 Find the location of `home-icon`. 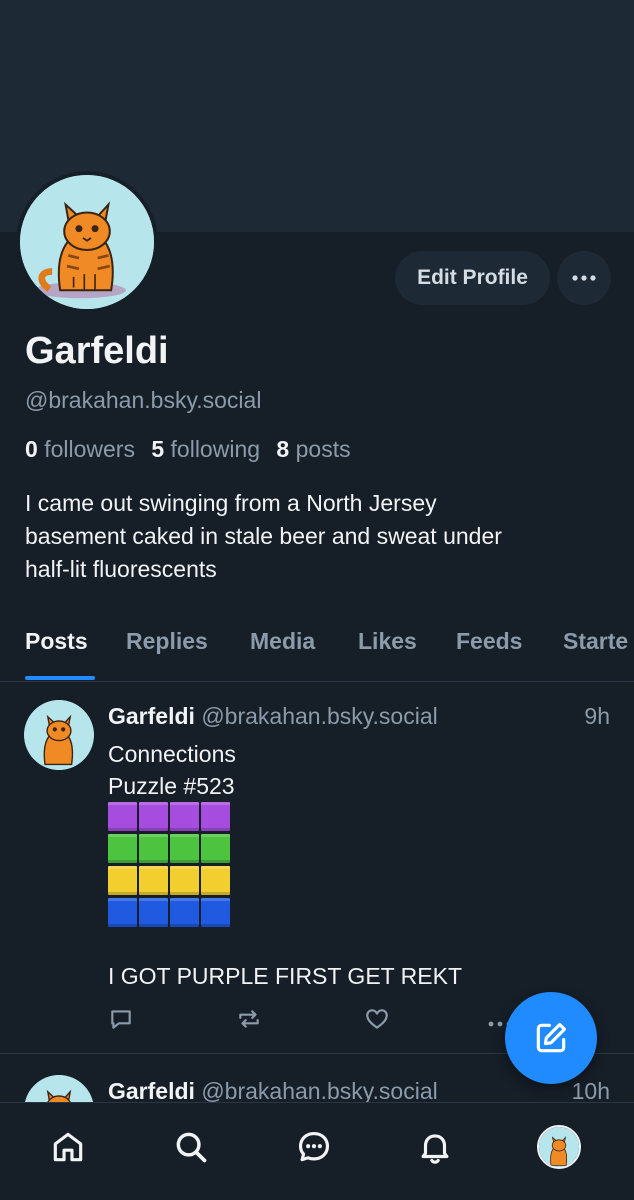

home-icon is located at coordinates (68, 1147).